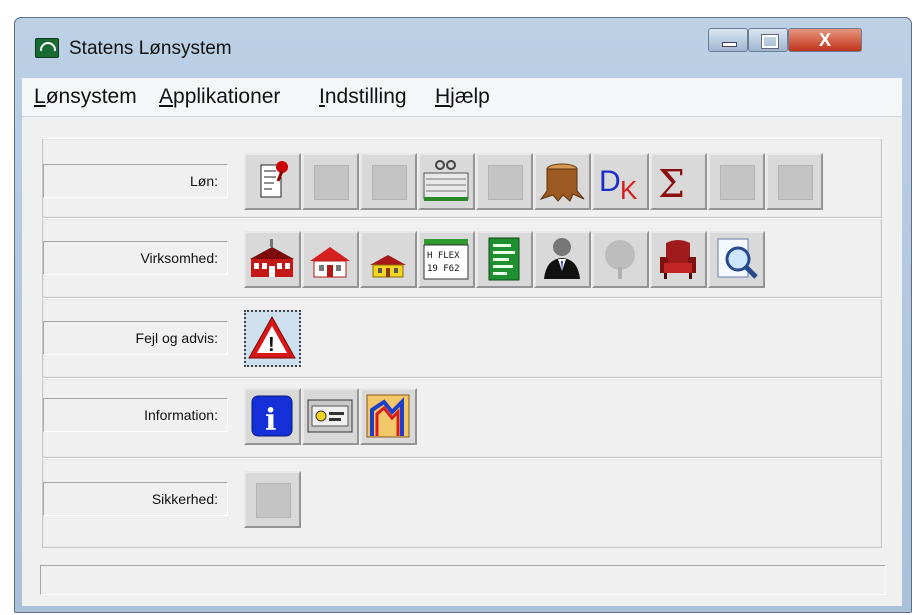 The width and height of the screenshot is (916, 615). Describe the element at coordinates (736, 181) in the screenshot. I see `building-icon-disabled` at that location.